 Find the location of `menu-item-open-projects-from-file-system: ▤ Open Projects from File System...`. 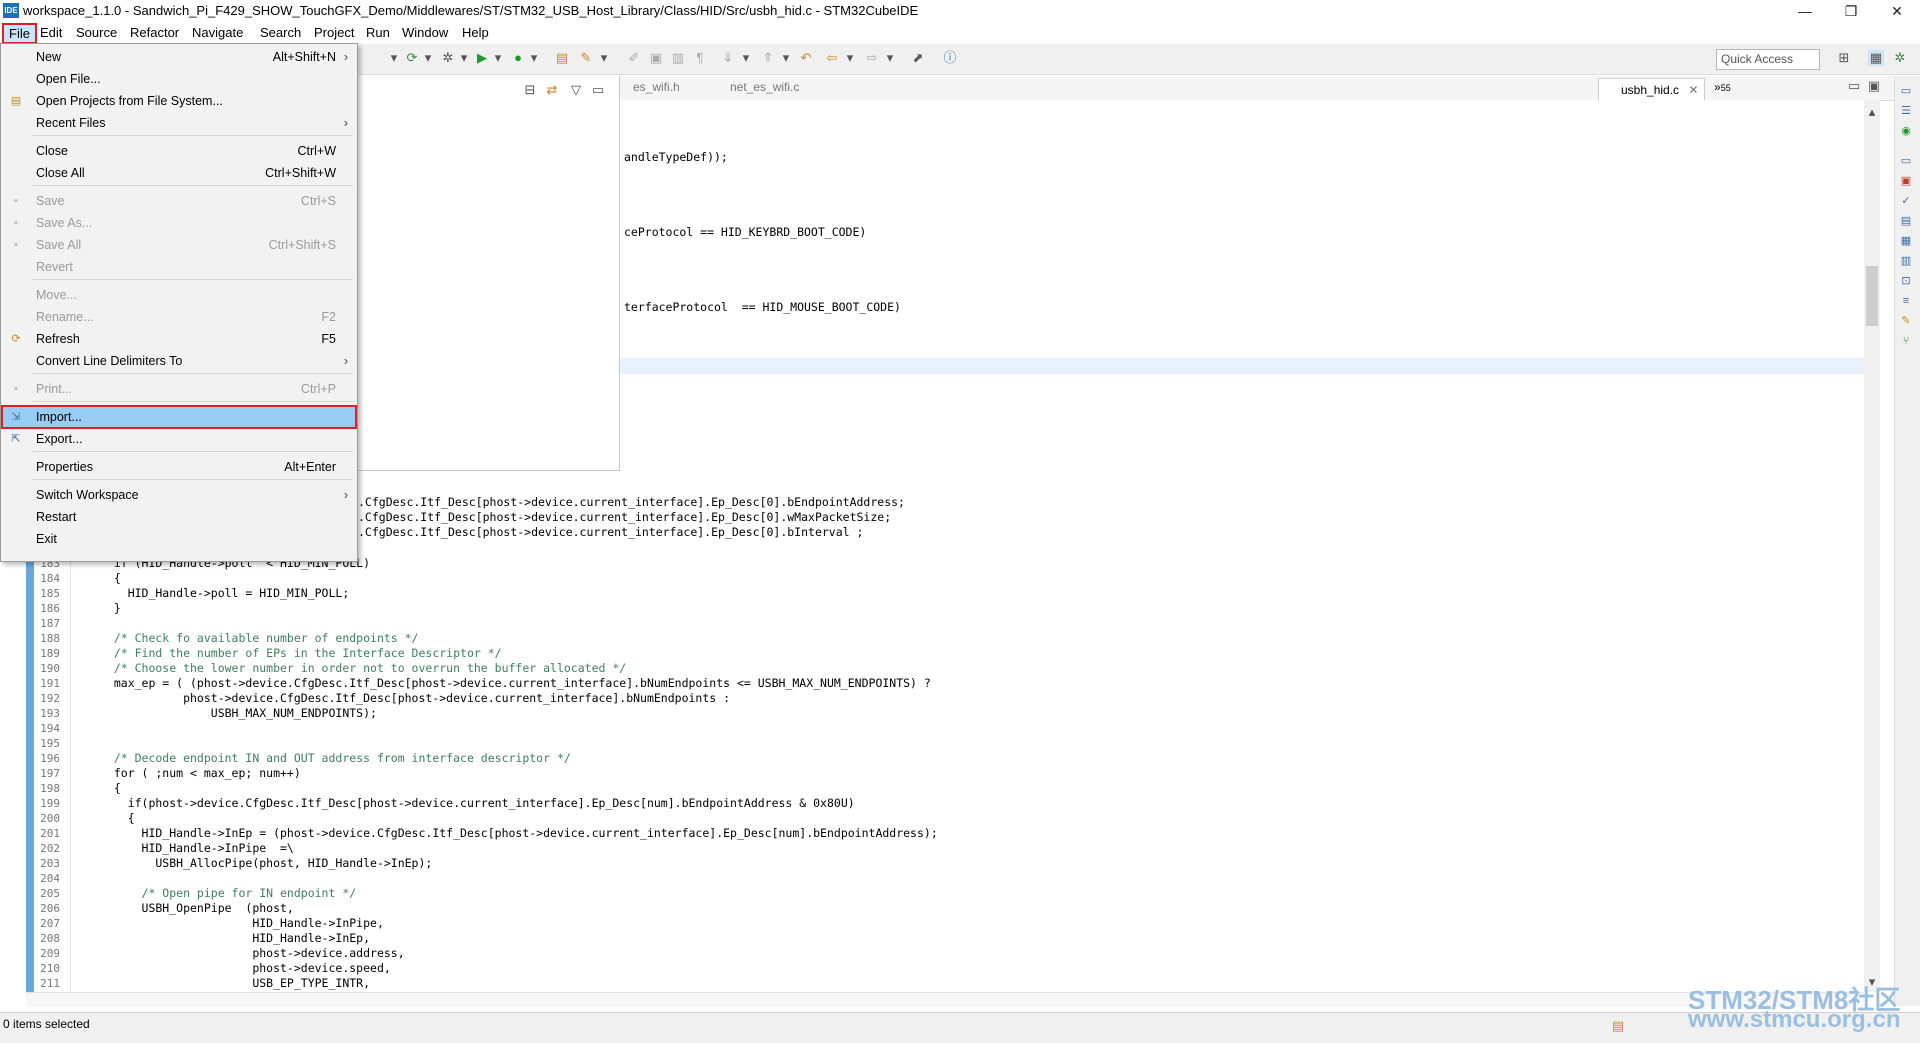

menu-item-open-projects-from-file-system: ▤ Open Projects from File System... is located at coordinates (179, 101).